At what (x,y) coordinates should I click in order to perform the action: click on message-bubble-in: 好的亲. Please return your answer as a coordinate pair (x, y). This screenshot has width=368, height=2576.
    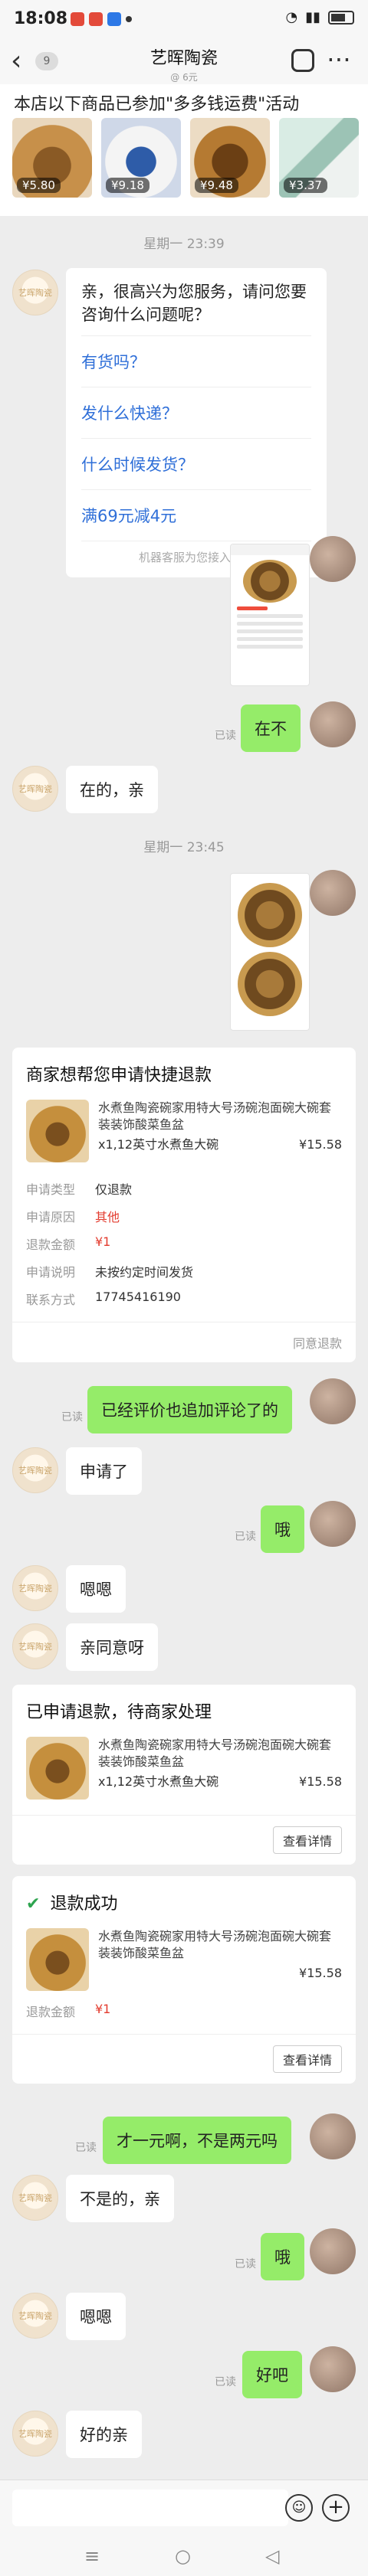
    Looking at the image, I should click on (104, 2434).